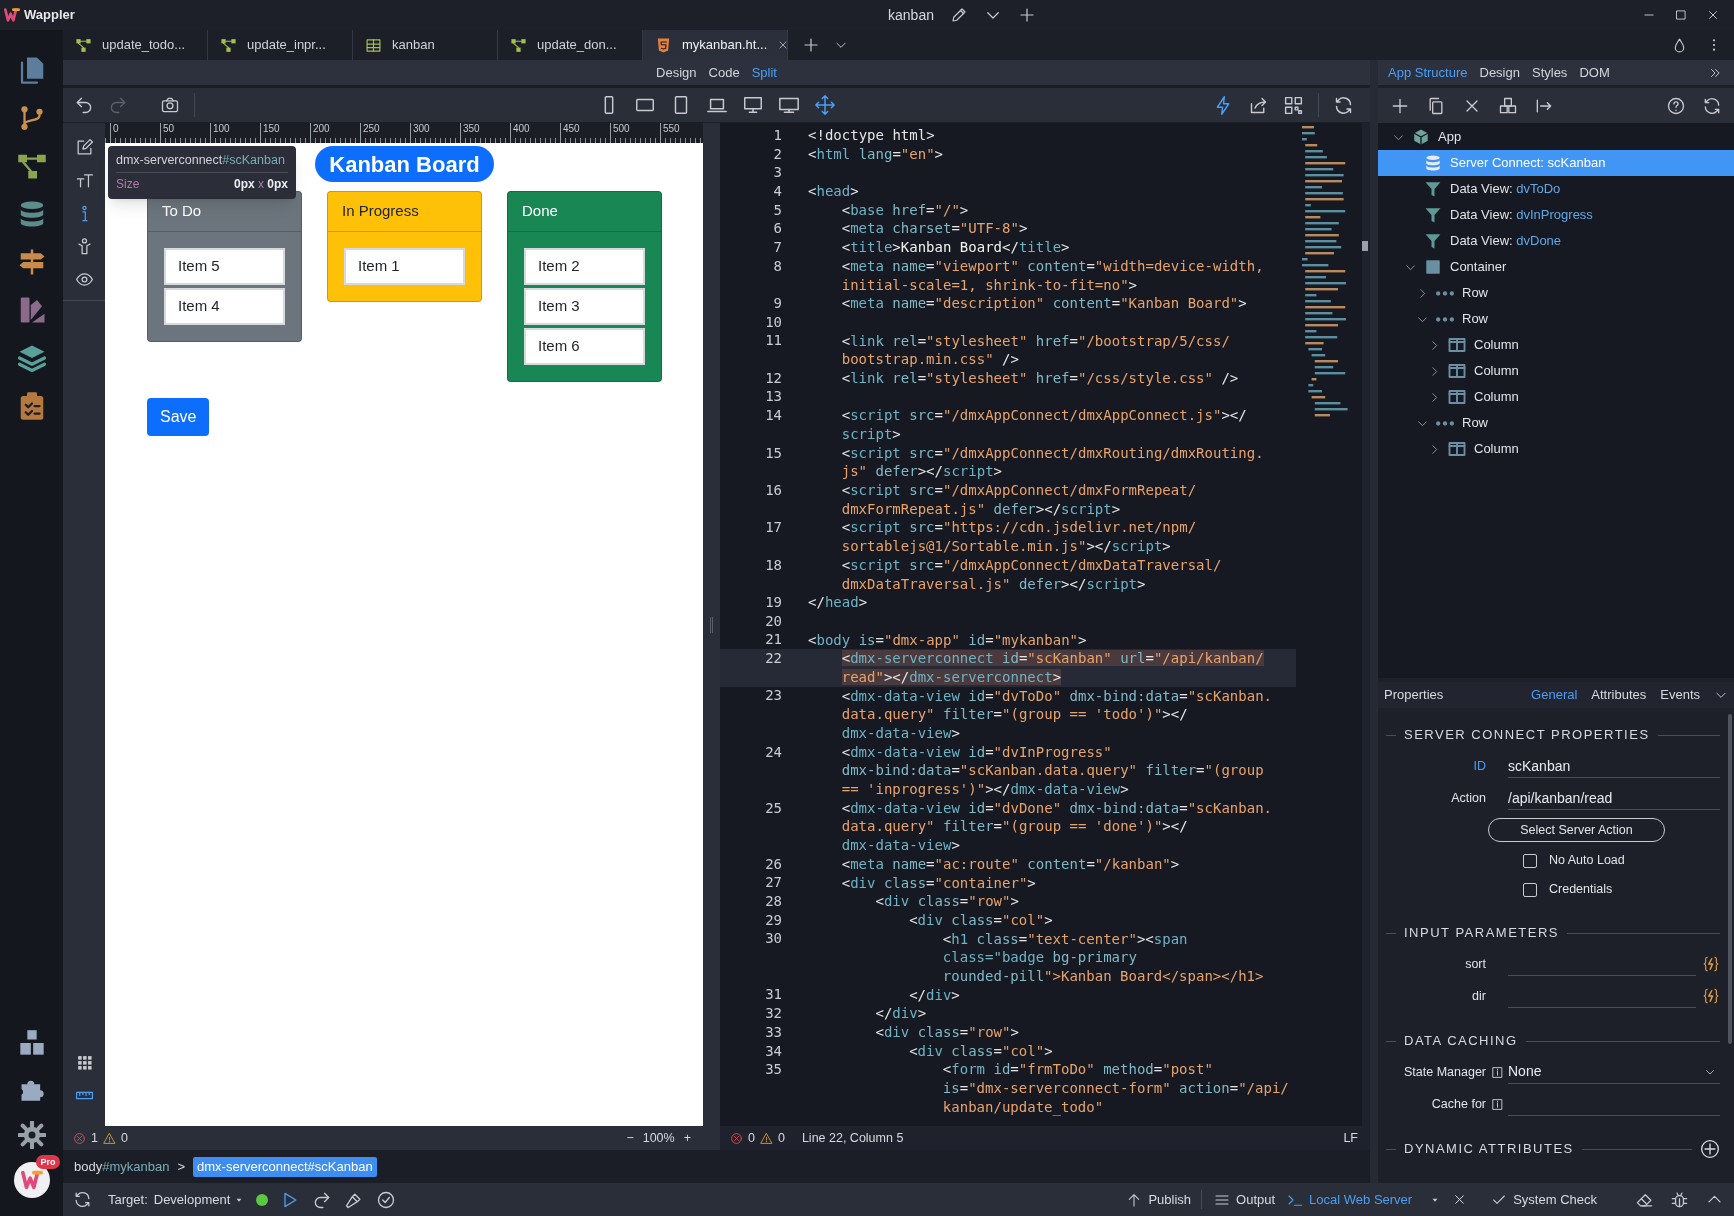 The height and width of the screenshot is (1216, 1734). What do you see at coordinates (1556, 137) in the screenshot?
I see `tree-item: App` at bounding box center [1556, 137].